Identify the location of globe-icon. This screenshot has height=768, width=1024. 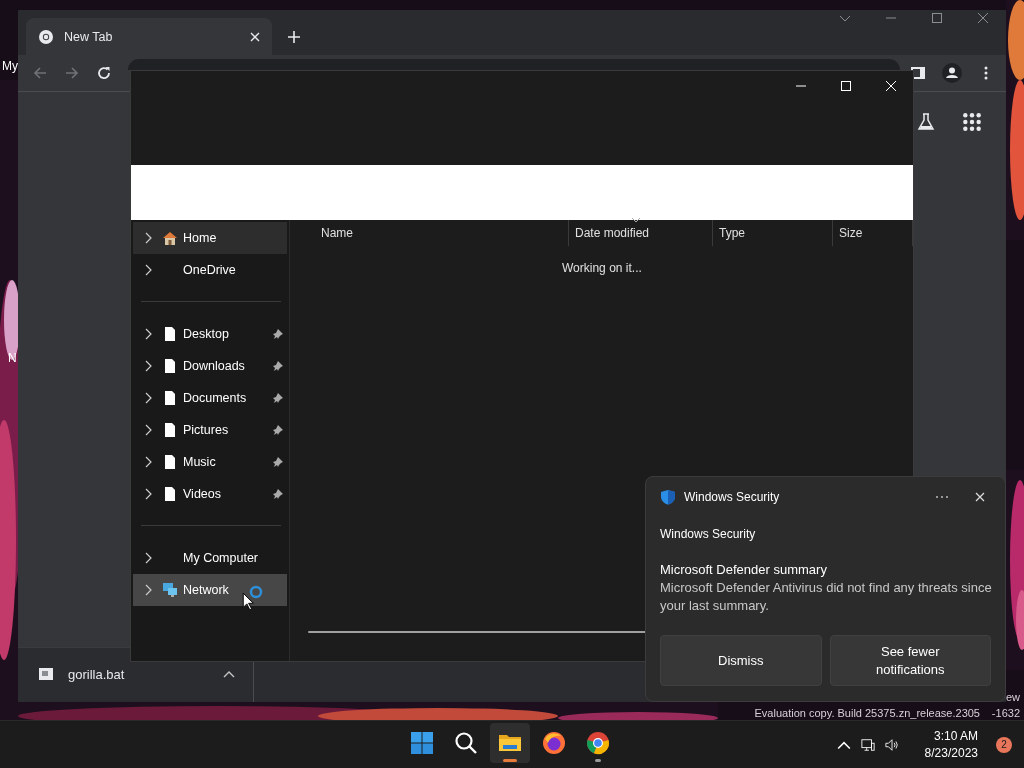
(46, 36).